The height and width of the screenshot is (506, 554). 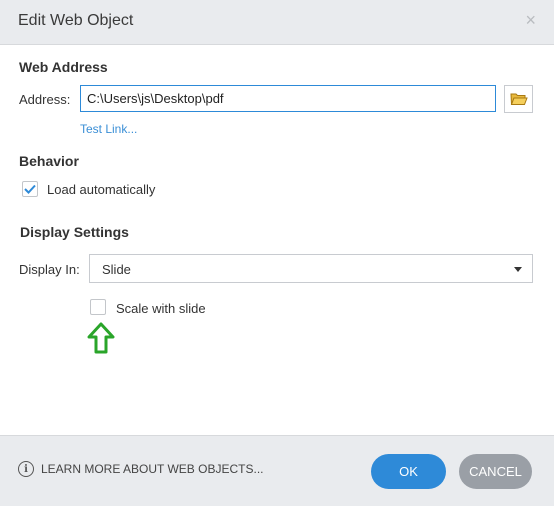 I want to click on display-in-value: Slide, so click(x=116, y=269).